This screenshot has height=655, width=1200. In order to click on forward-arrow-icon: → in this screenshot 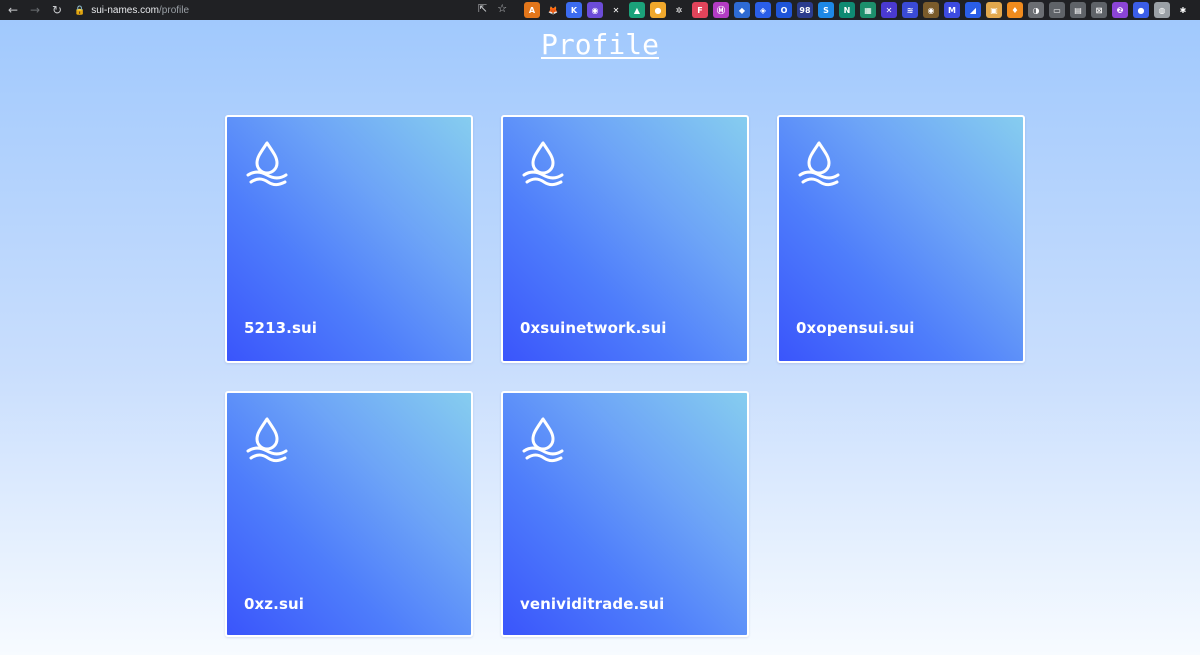, I will do `click(35, 10)`.